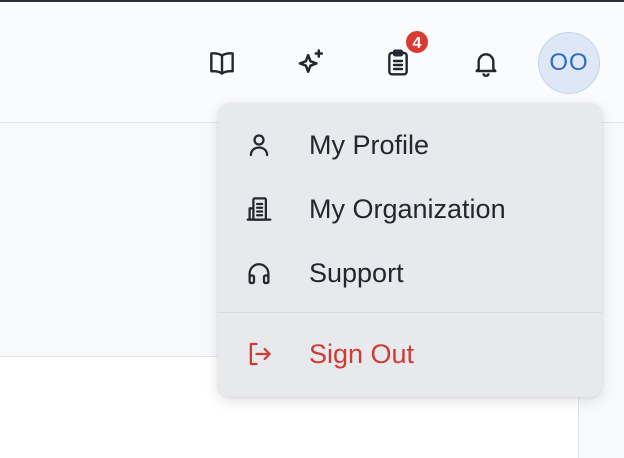  Describe the element at coordinates (222, 63) in the screenshot. I see `book-open-icon` at that location.